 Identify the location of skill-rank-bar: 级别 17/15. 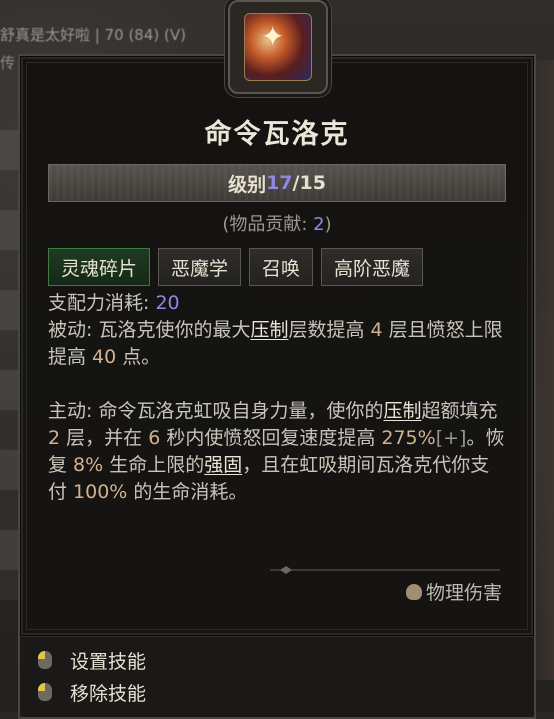
(277, 183).